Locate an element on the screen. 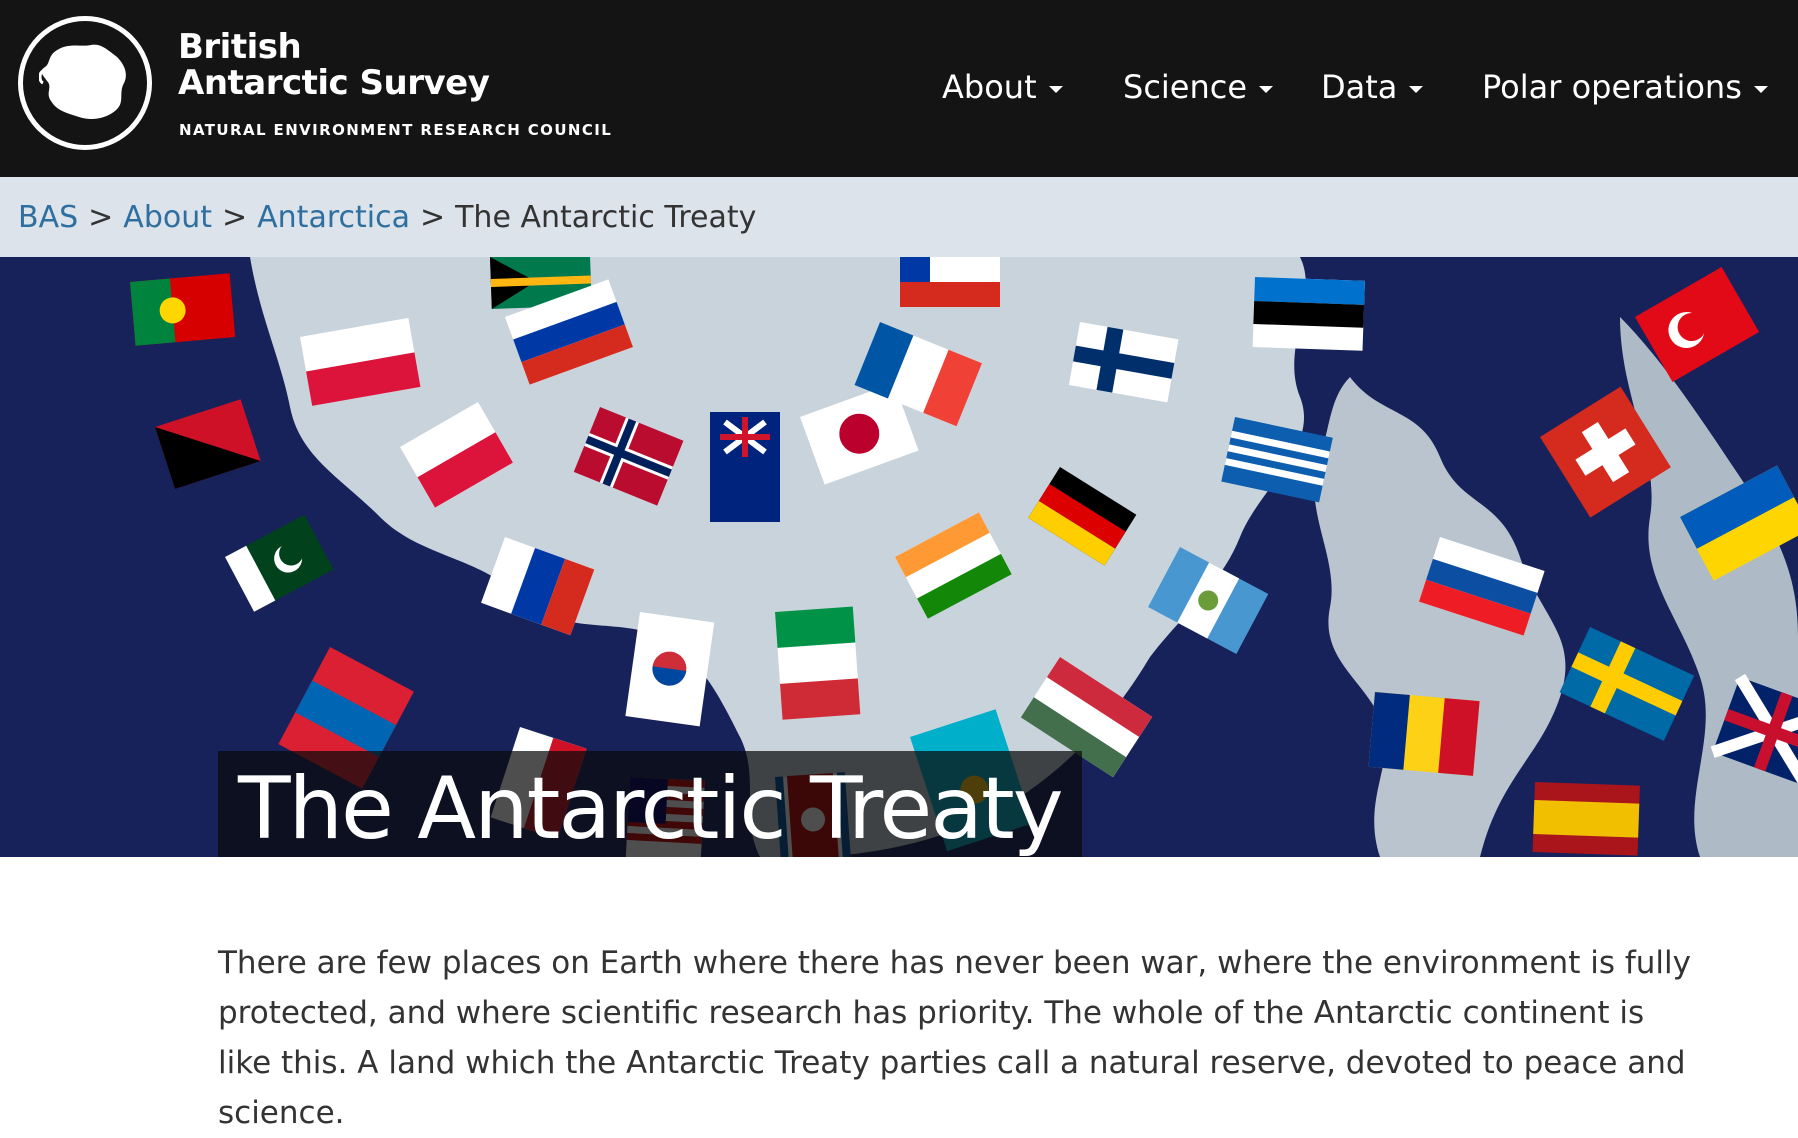 The height and width of the screenshot is (1138, 1798). nav-science: Science is located at coordinates (1198, 87).